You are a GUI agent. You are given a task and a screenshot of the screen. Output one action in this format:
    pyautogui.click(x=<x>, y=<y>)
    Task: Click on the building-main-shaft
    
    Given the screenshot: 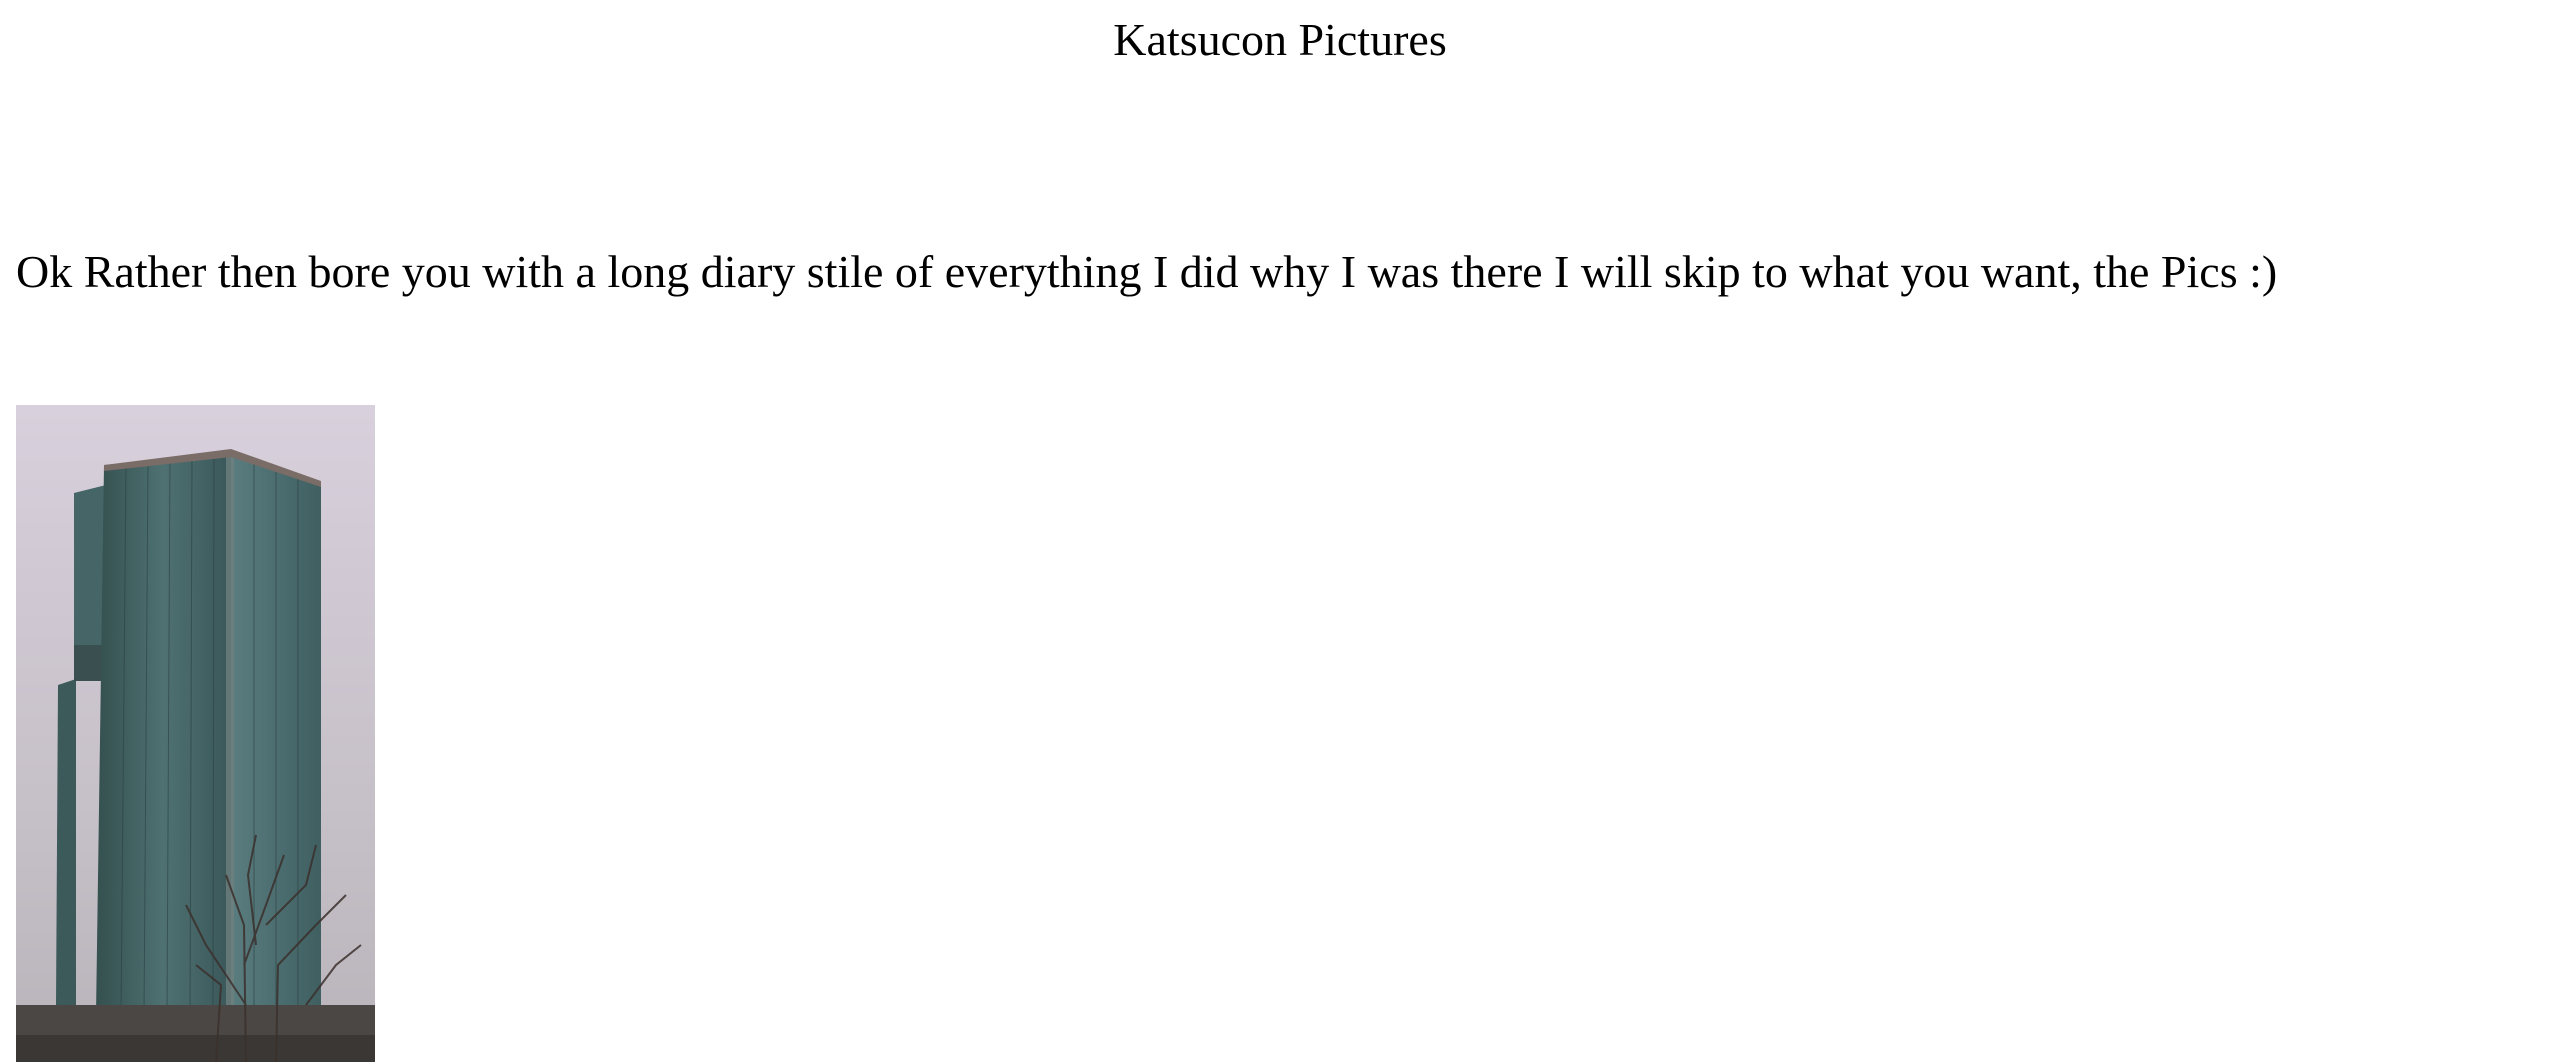 What is the action you would take?
    pyautogui.click(x=163, y=735)
    